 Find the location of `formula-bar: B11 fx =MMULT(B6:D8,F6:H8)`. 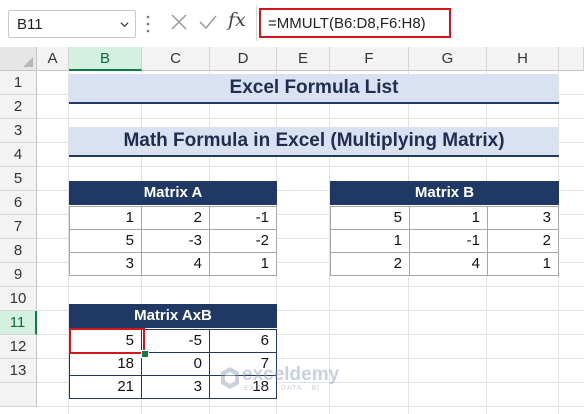

formula-bar: B11 fx =MMULT(B6:D8,F6:H8) is located at coordinates (292, 23).